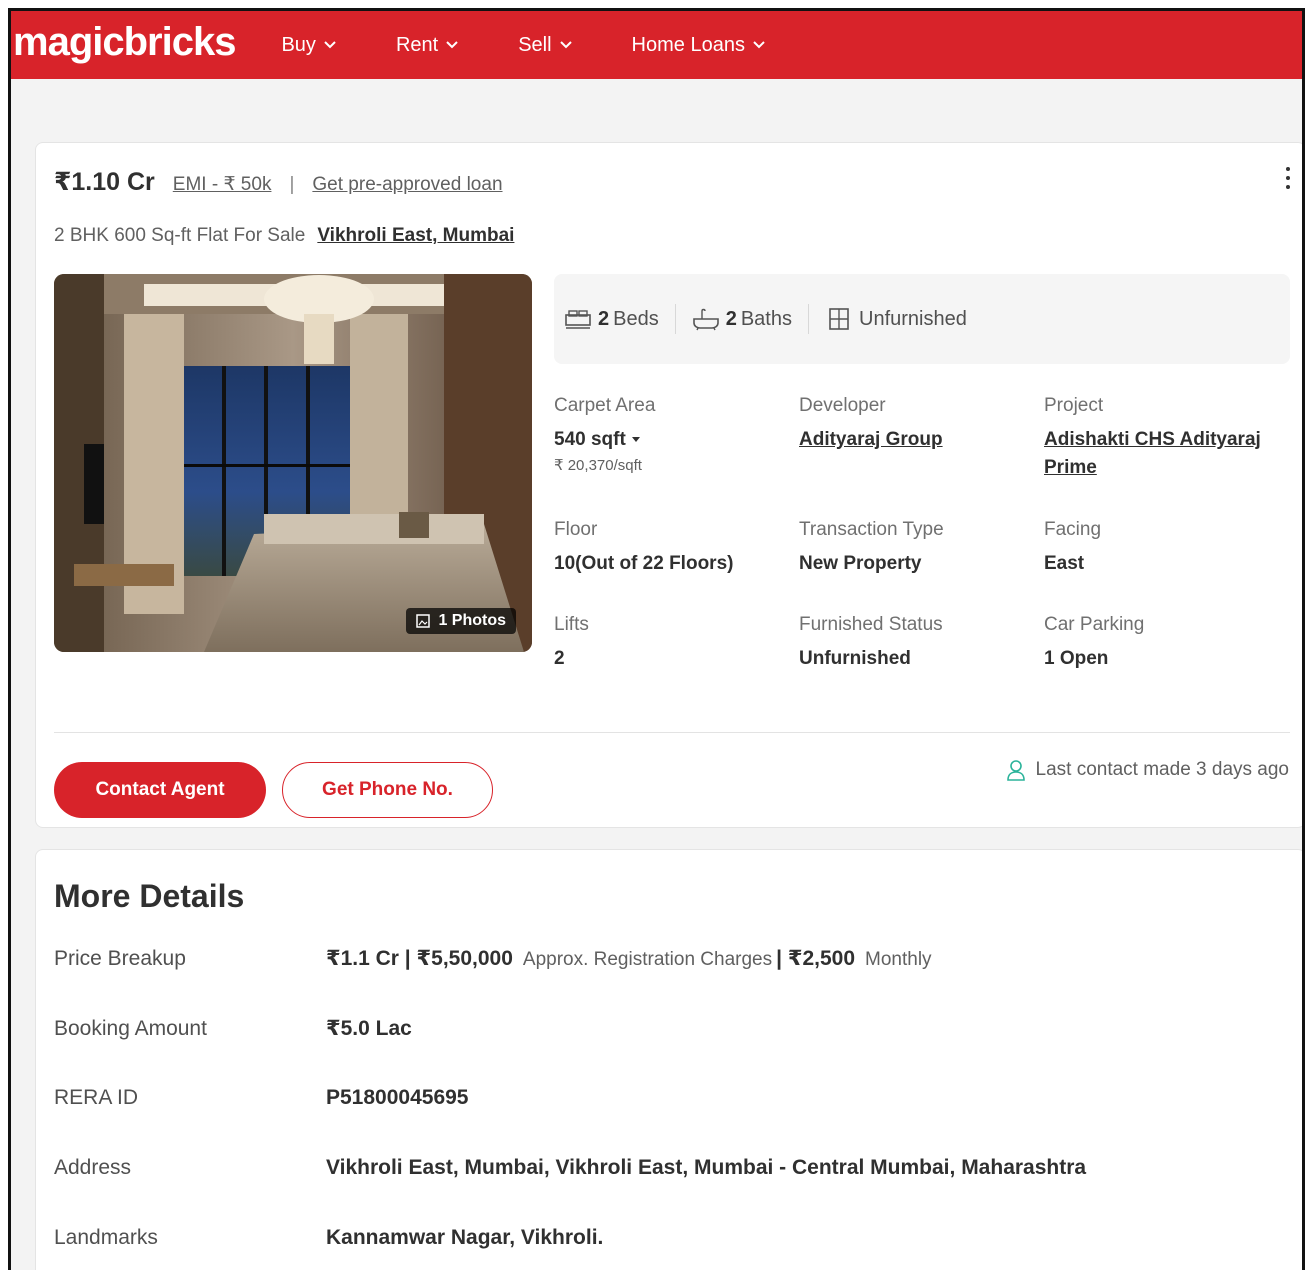 Image resolution: width=1306 pixels, height=1270 pixels. I want to click on more-options-icon, so click(1288, 181).